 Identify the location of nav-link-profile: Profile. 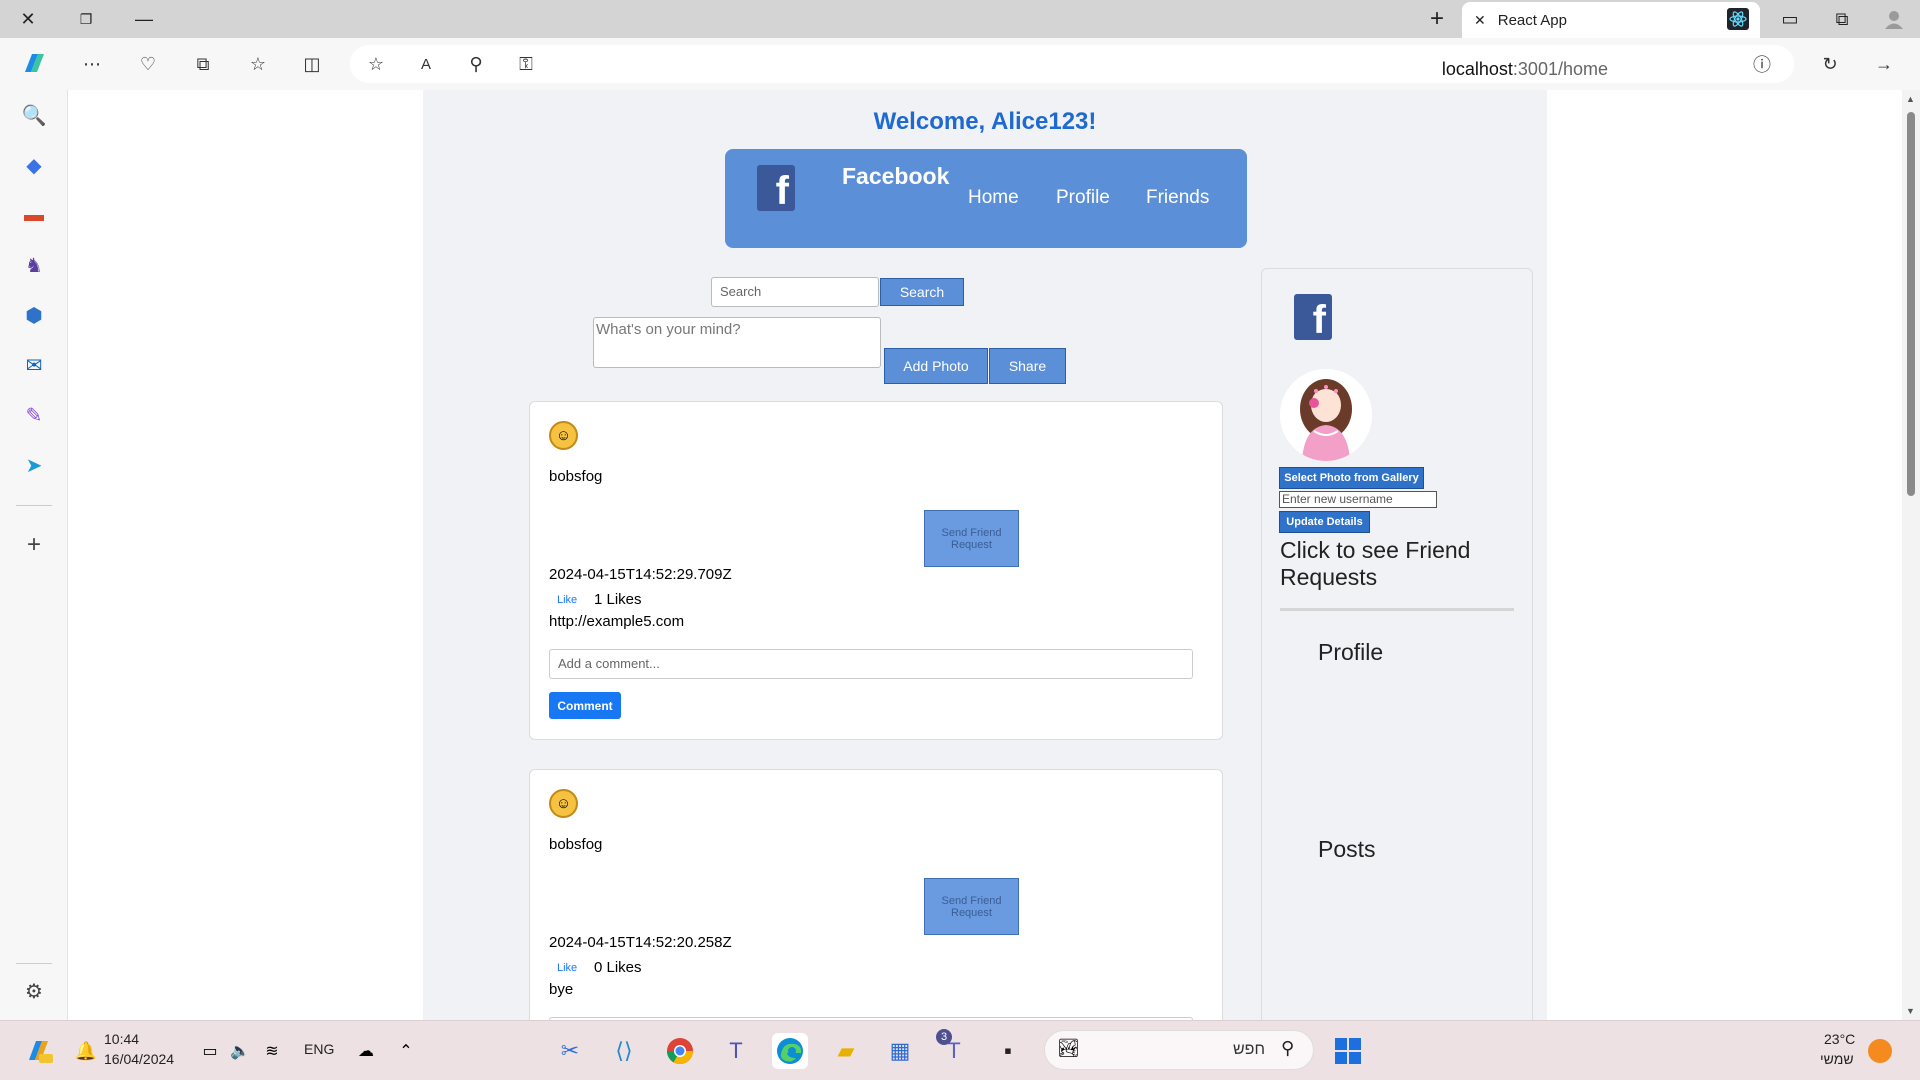
(1083, 198).